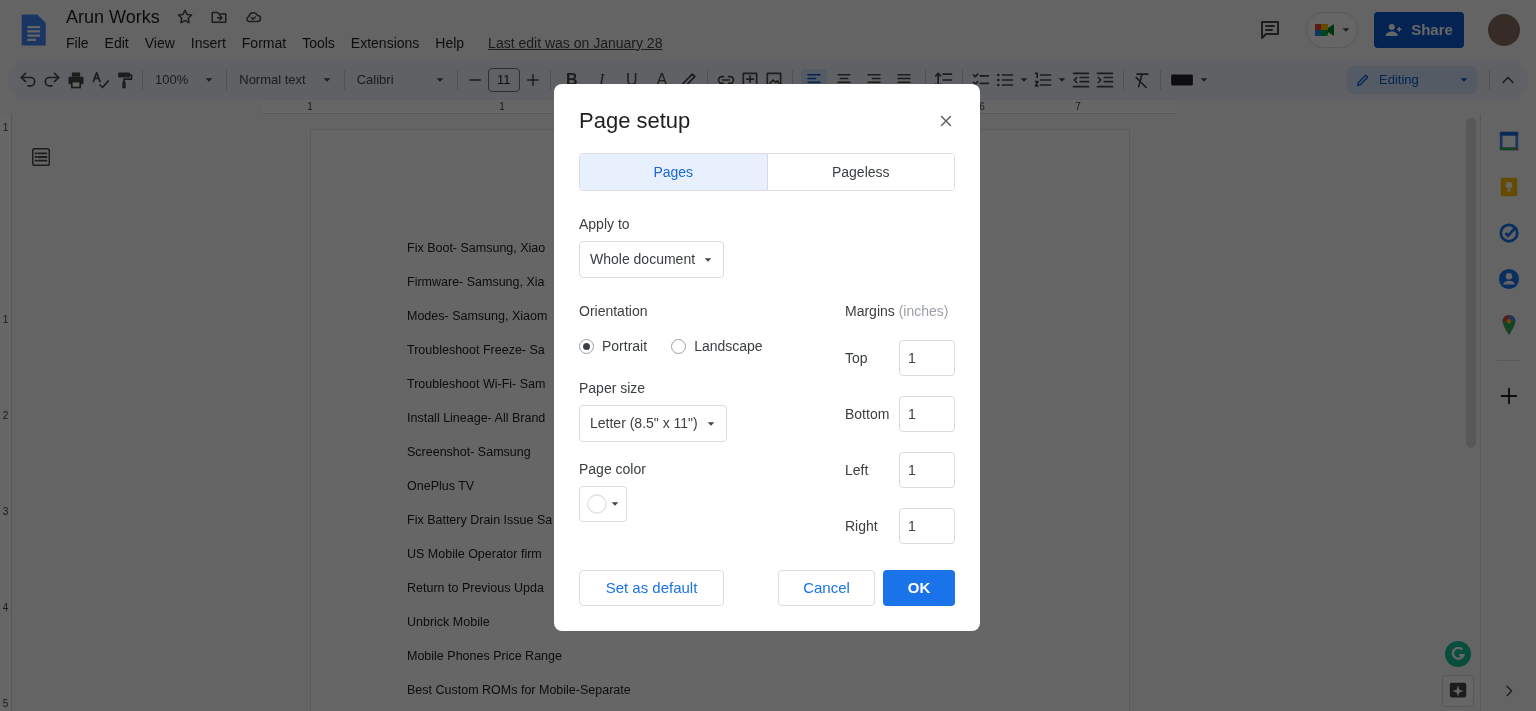  I want to click on apply-to-dropdown: Whole document, so click(652, 259).